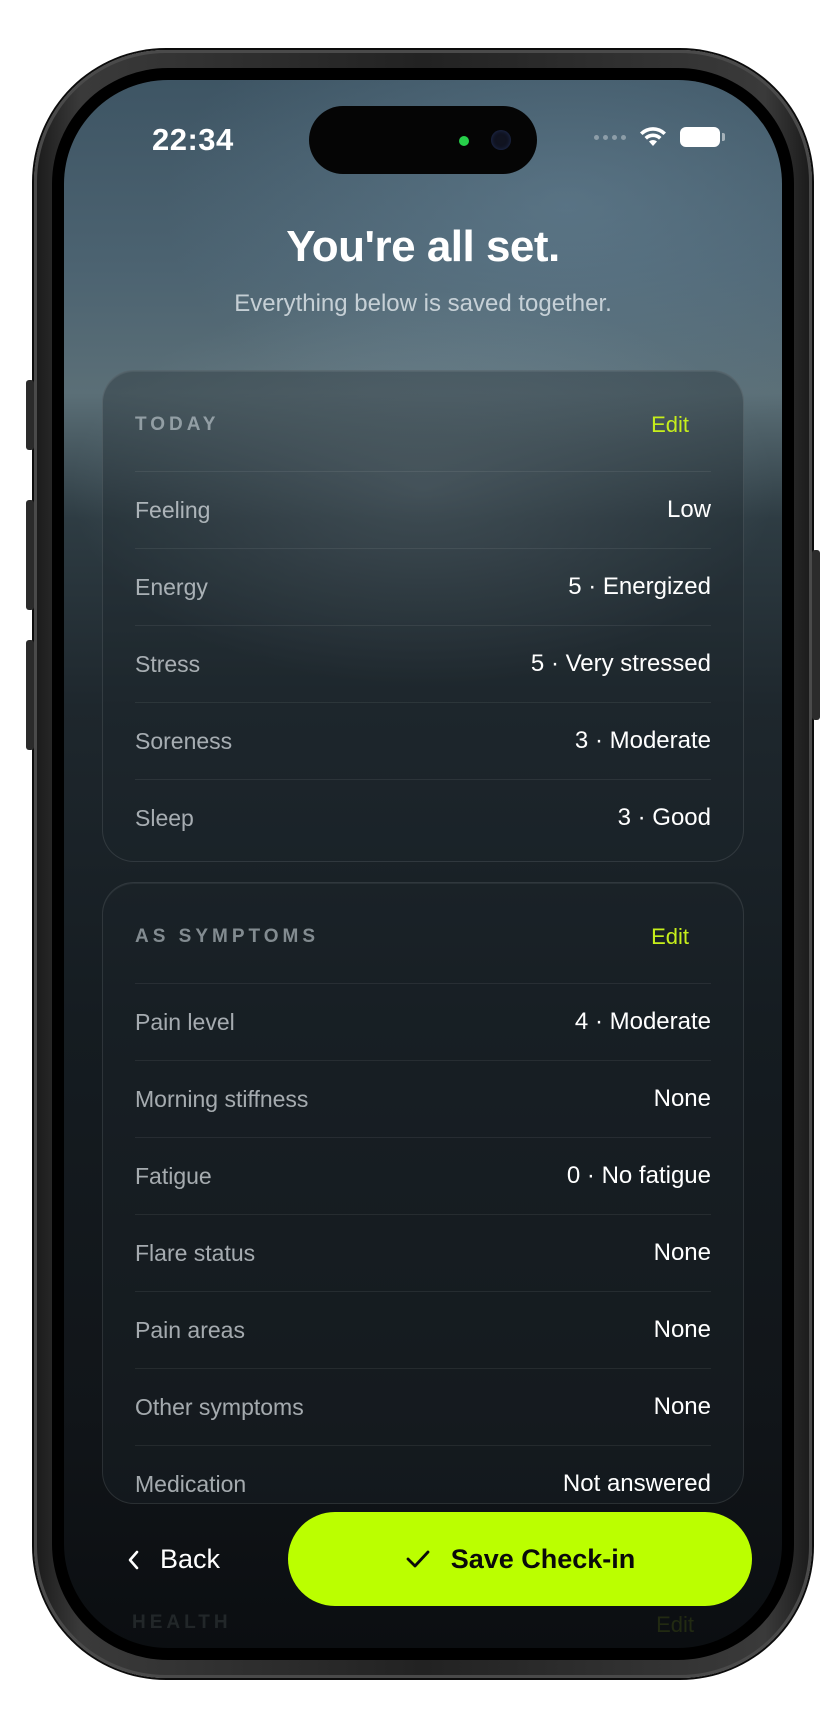 The width and height of the screenshot is (840, 1716). Describe the element at coordinates (423, 1175) in the screenshot. I see `summary-row-fatigue: Fatigue 0 · No fatigue` at that location.